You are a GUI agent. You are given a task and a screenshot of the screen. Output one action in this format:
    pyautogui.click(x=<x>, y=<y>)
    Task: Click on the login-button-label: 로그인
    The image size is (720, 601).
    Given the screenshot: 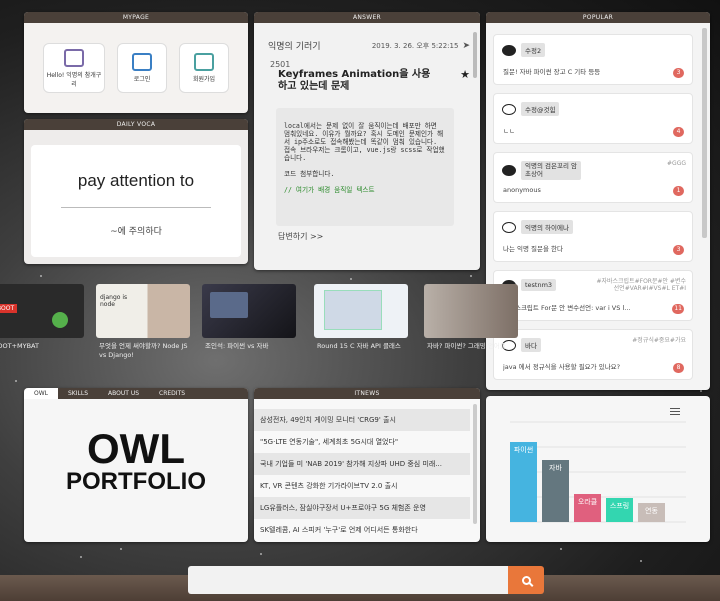 What is the action you would take?
    pyautogui.click(x=142, y=79)
    